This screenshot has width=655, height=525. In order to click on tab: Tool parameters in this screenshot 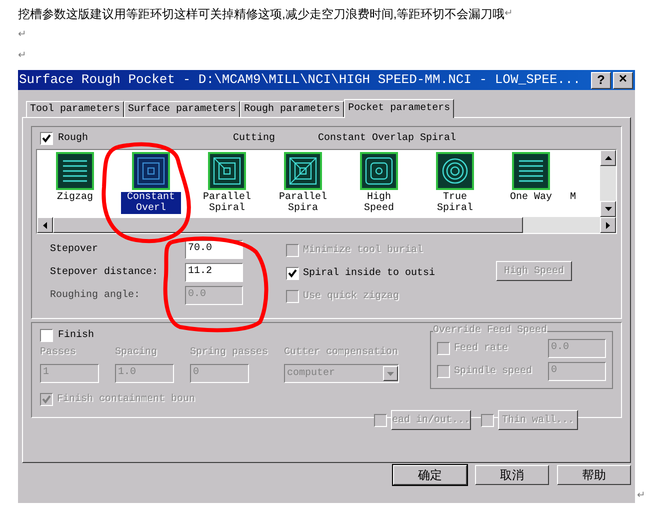, I will do `click(75, 109)`.